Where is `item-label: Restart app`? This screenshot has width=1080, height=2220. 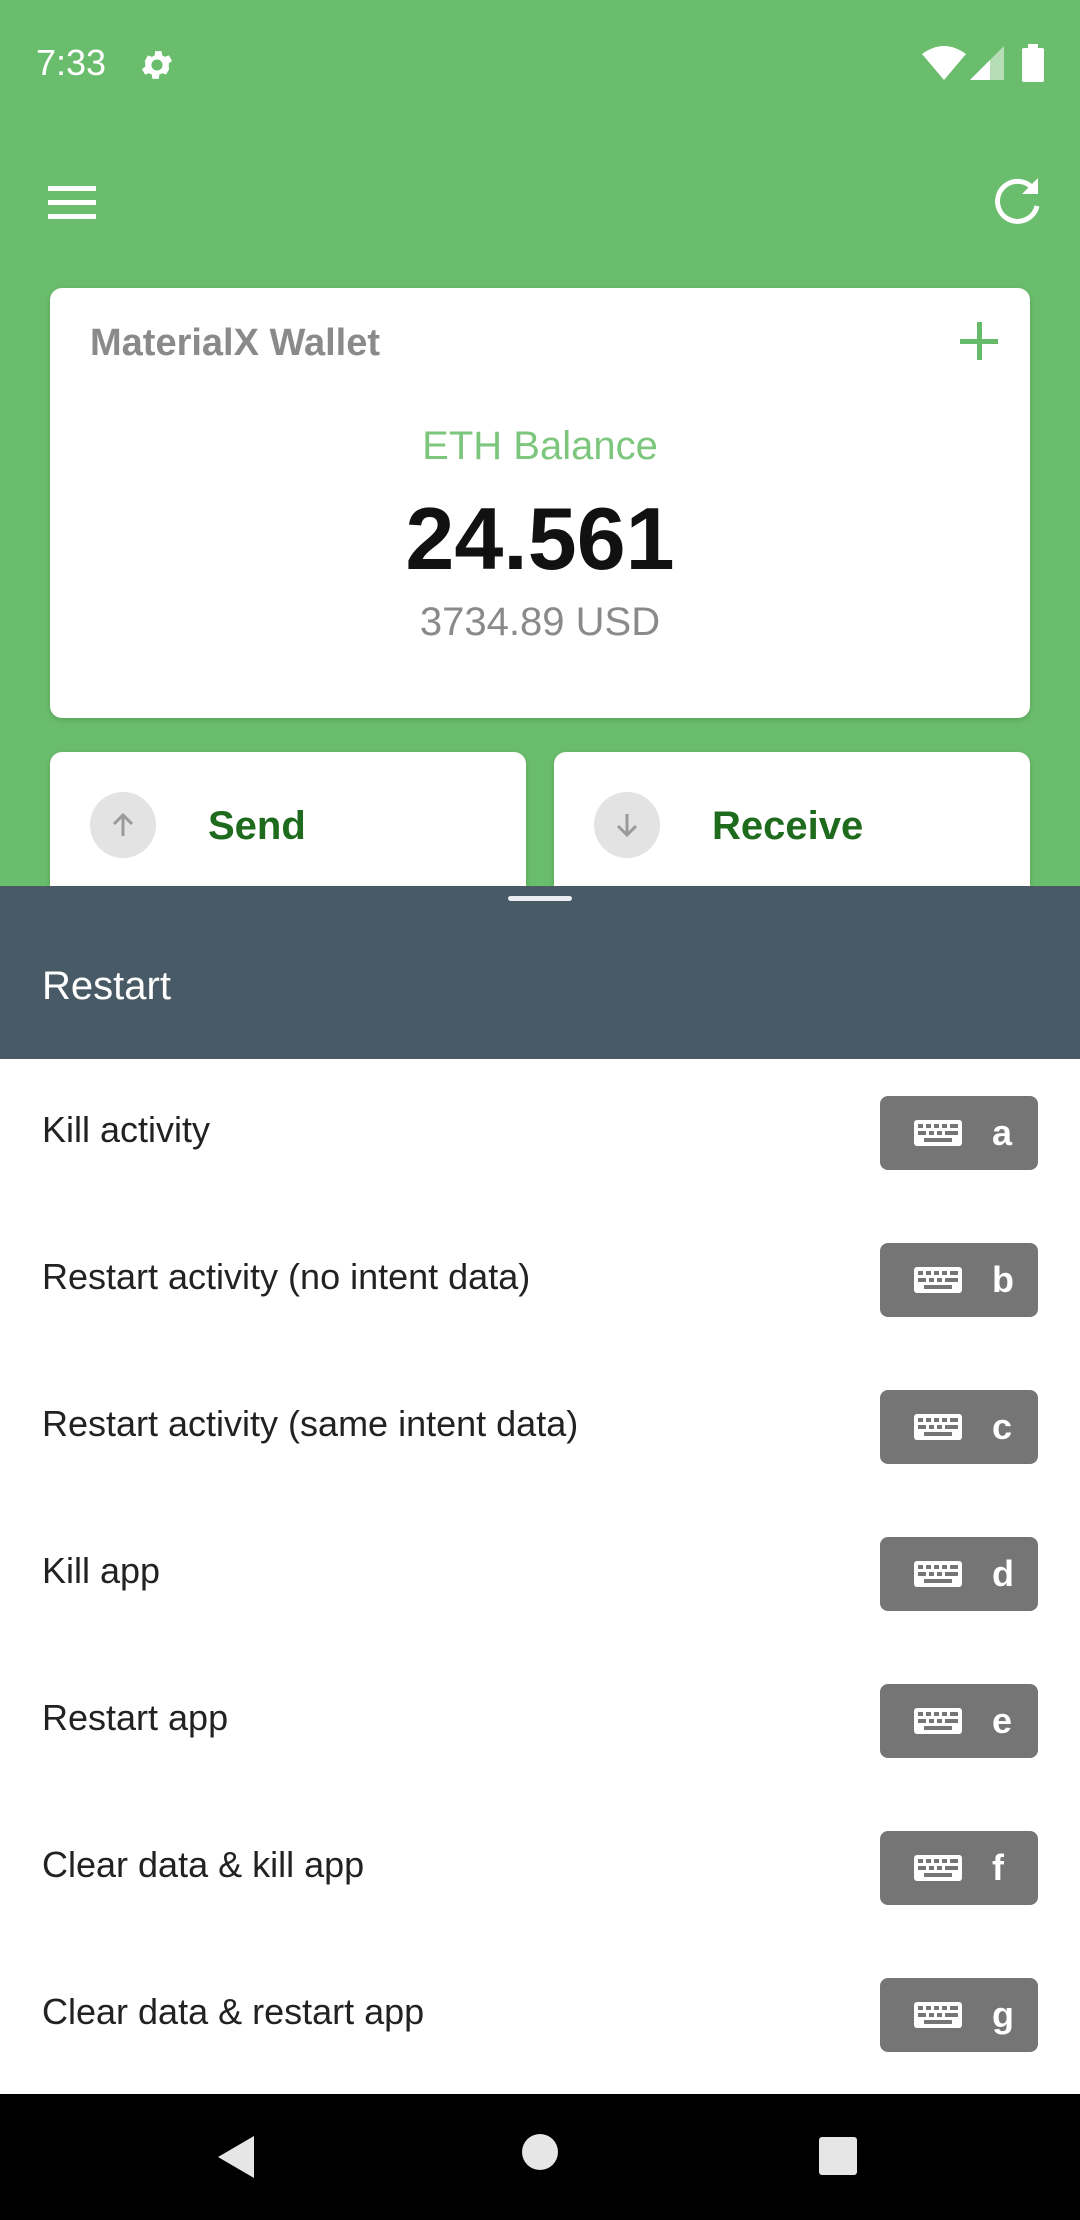 item-label: Restart app is located at coordinates (135, 1717).